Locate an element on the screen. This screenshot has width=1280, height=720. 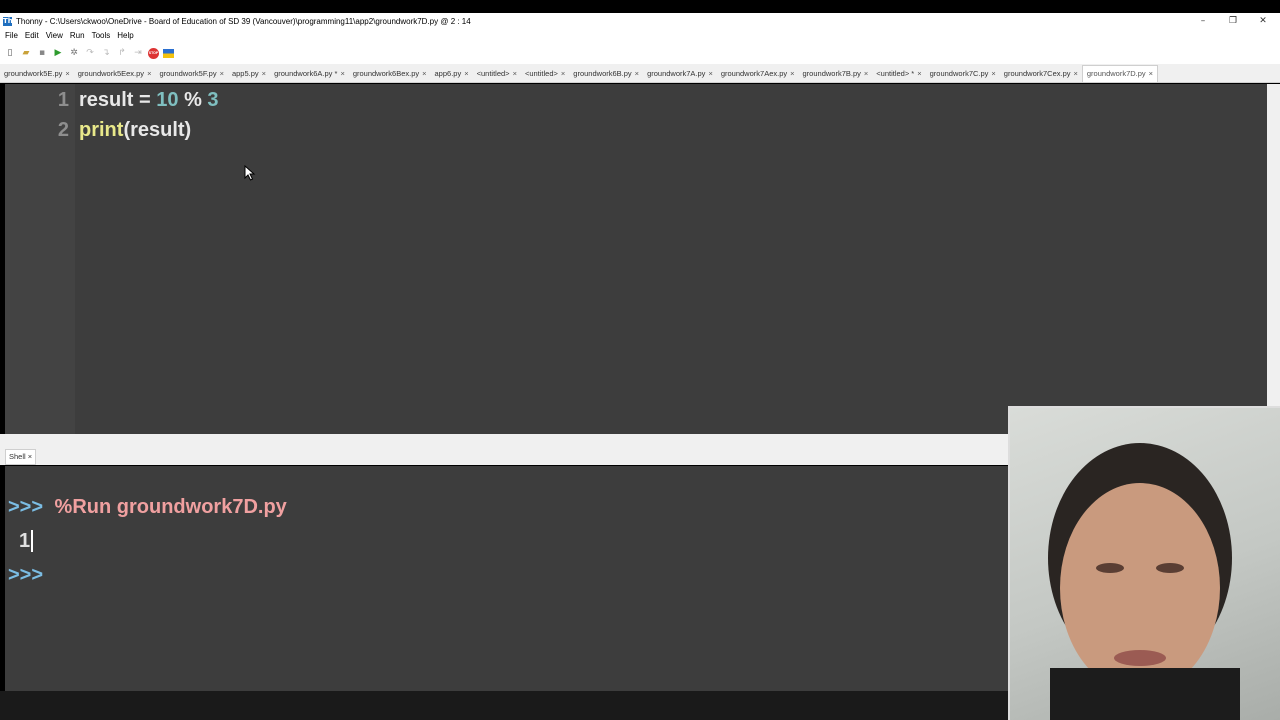
webcam-overlay is located at coordinates (1144, 563).